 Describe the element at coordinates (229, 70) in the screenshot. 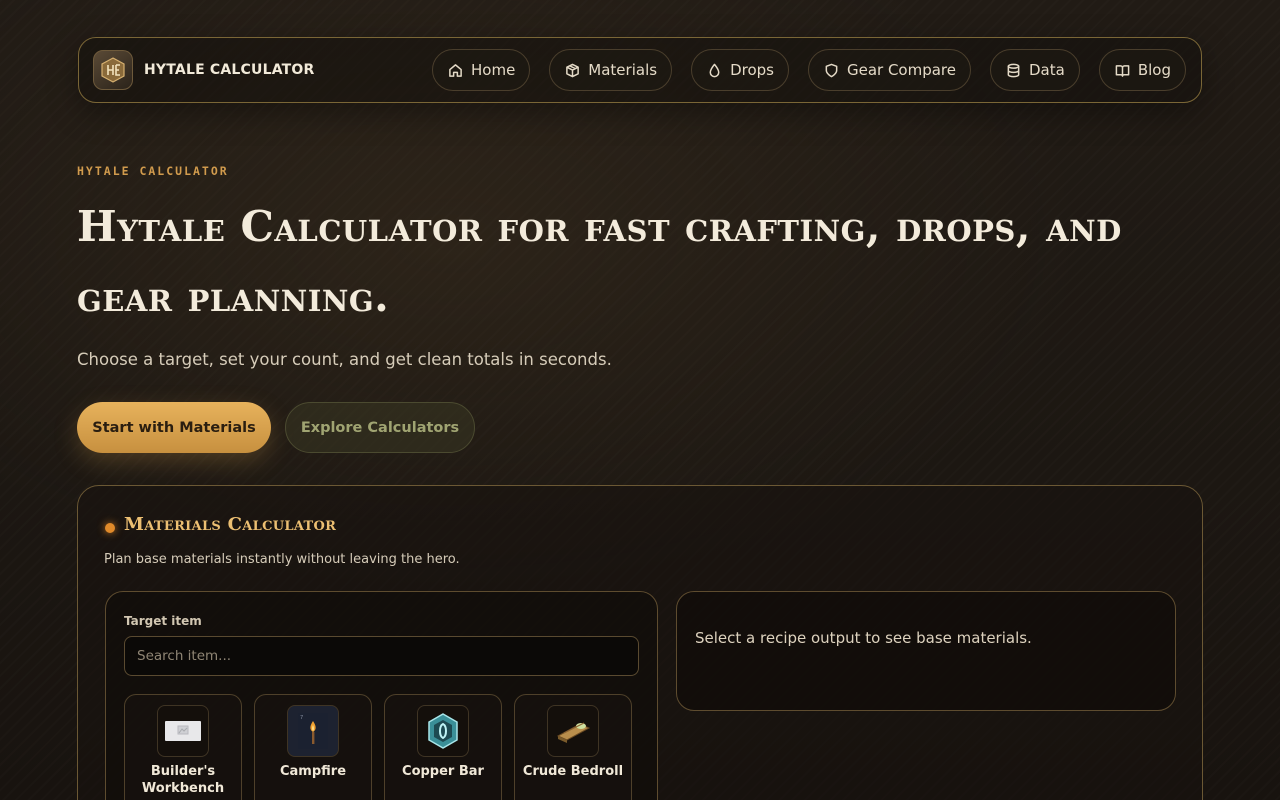

I see `brand-name: HYTALE CALCULATOR` at that location.